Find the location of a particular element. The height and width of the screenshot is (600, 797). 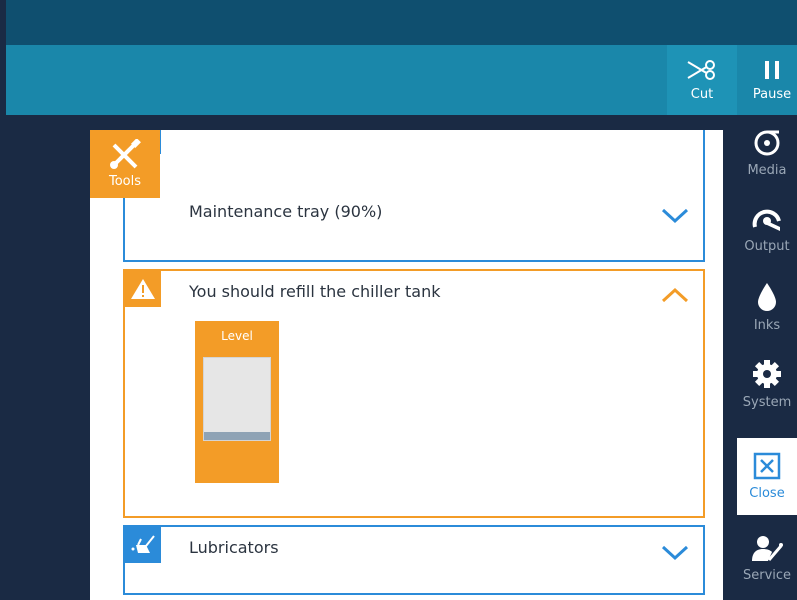

nav-item-inks: Inks is located at coordinates (767, 307).